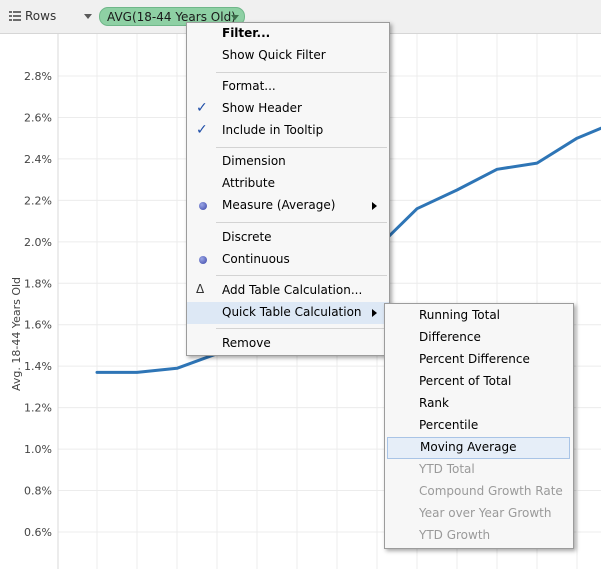 The image size is (601, 569). Describe the element at coordinates (254, 161) in the screenshot. I see `menu-item-label: Dimension` at that location.